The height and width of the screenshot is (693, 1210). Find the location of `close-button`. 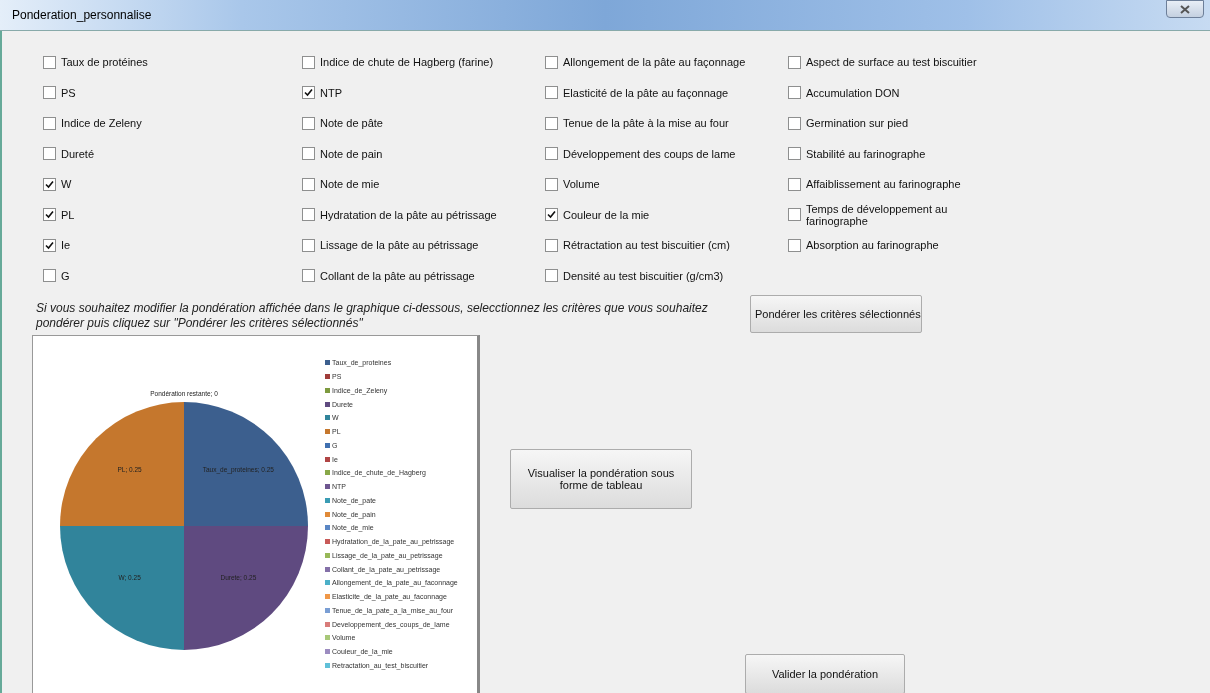

close-button is located at coordinates (1185, 9).